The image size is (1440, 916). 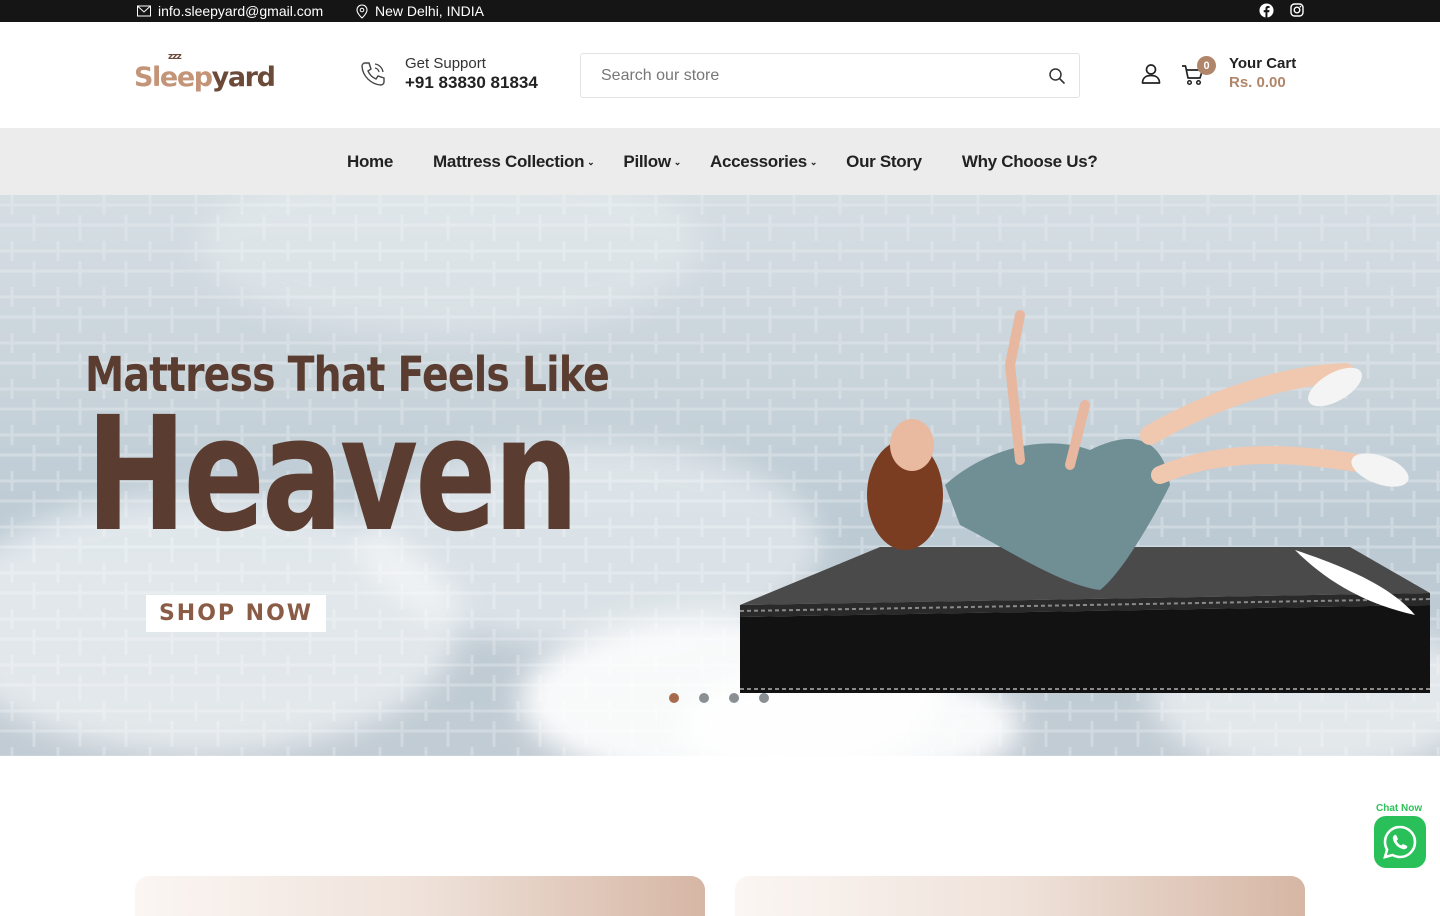 What do you see at coordinates (429, 11) in the screenshot?
I see `location-text: New Delhi, INDIA` at bounding box center [429, 11].